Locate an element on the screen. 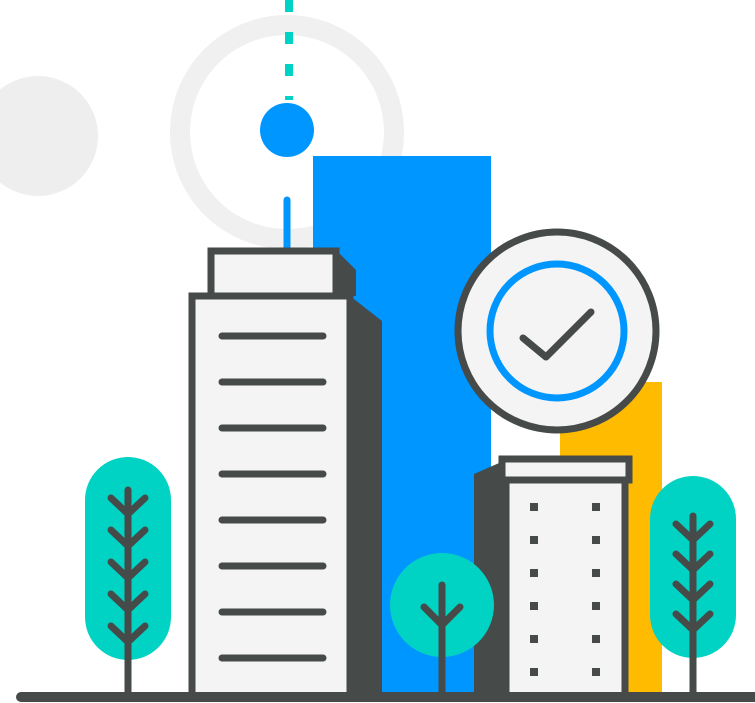  tree-right is located at coordinates (693, 588).